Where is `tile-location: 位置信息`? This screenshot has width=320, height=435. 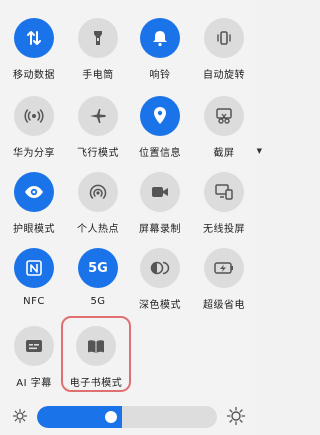
tile-location: 位置信息 is located at coordinates (160, 129).